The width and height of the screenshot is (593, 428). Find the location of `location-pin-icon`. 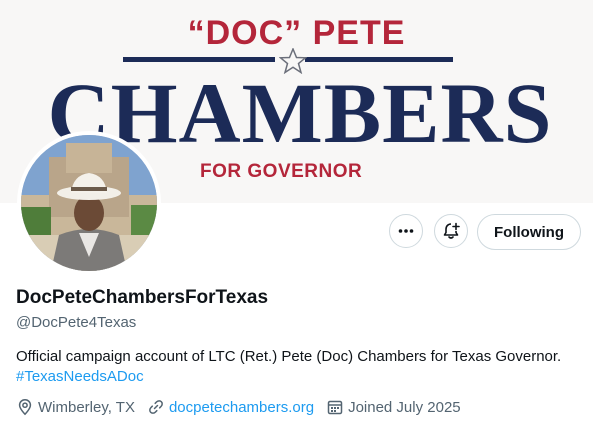

location-pin-icon is located at coordinates (25, 407).